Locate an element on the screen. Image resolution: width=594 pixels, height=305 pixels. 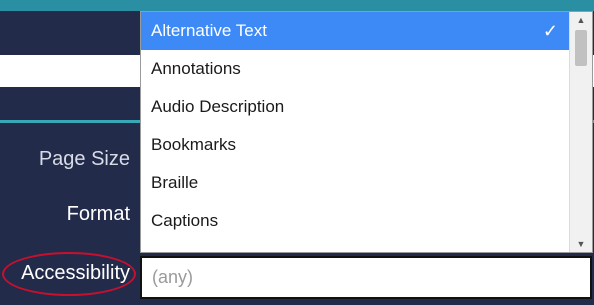
option-audio-description: Audio Description is located at coordinates (366, 107).